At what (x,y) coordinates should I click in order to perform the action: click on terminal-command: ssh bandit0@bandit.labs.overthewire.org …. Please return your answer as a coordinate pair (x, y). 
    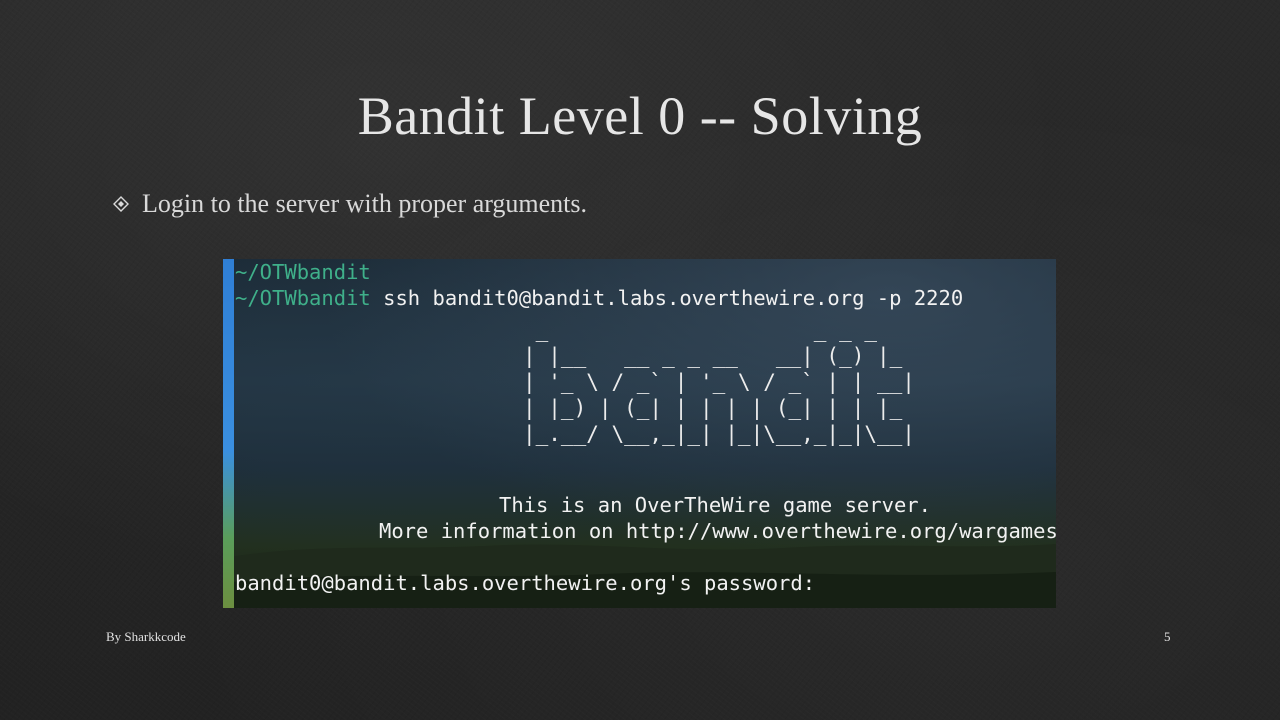
    Looking at the image, I should click on (667, 298).